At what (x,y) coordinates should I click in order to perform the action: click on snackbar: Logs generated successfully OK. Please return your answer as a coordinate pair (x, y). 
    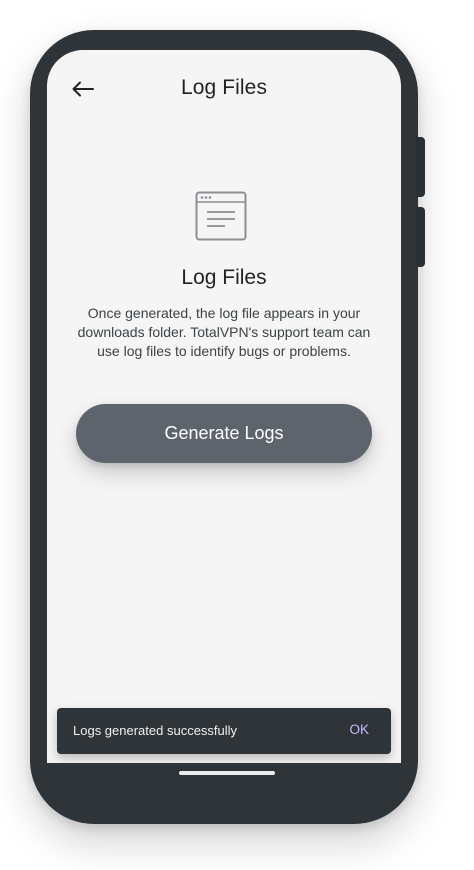
    Looking at the image, I should click on (224, 731).